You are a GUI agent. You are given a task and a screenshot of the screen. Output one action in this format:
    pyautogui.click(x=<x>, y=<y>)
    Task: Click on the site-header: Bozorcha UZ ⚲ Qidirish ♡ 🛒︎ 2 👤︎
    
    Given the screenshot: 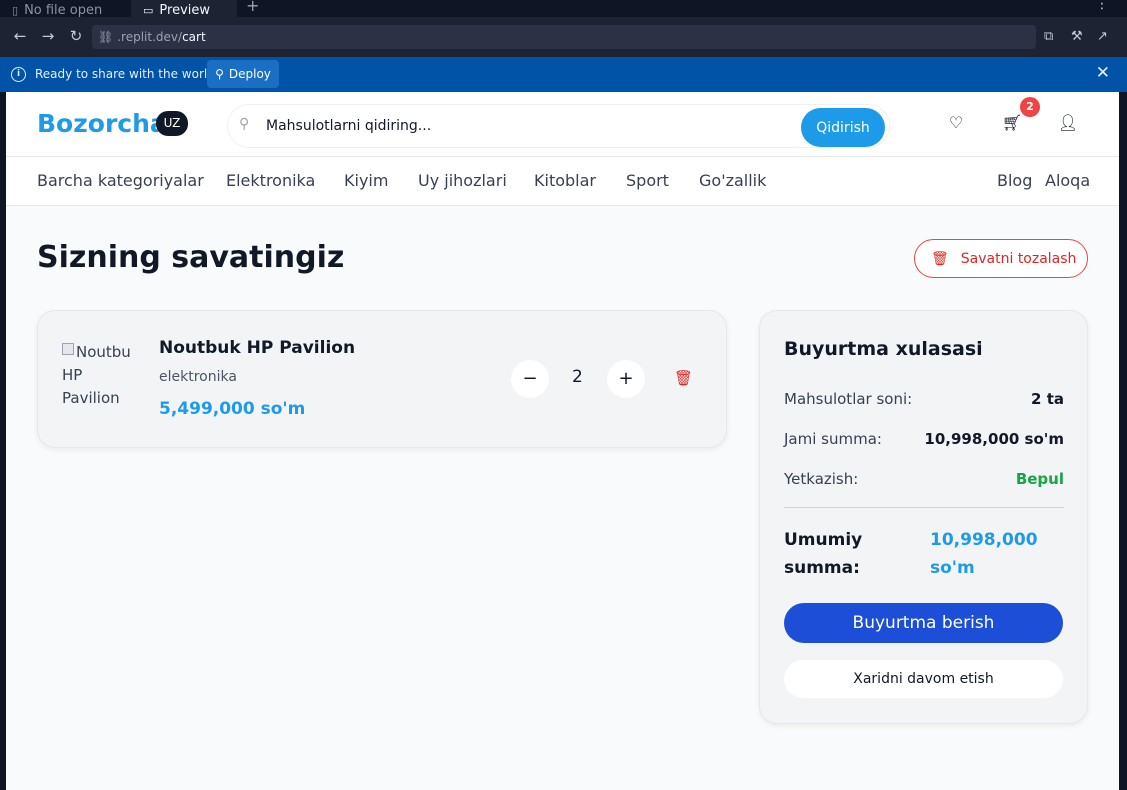 What is the action you would take?
    pyautogui.click(x=562, y=124)
    